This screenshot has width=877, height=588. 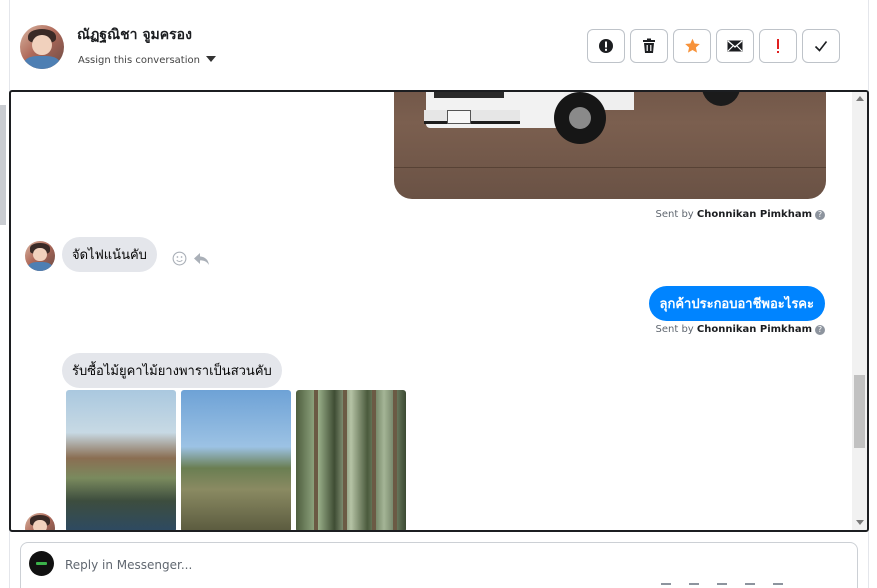 What do you see at coordinates (859, 311) in the screenshot?
I see `thread-scrollbar` at bounding box center [859, 311].